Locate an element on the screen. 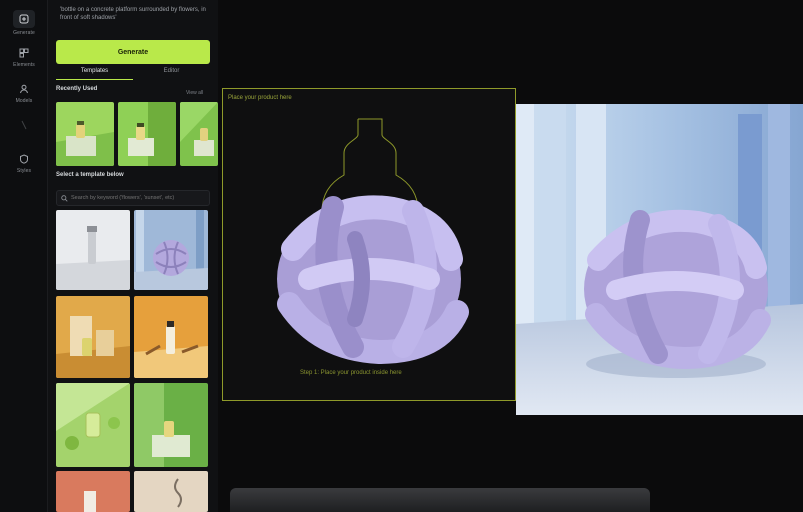 The width and height of the screenshot is (803, 512). rail-label: Styles is located at coordinates (24, 171).